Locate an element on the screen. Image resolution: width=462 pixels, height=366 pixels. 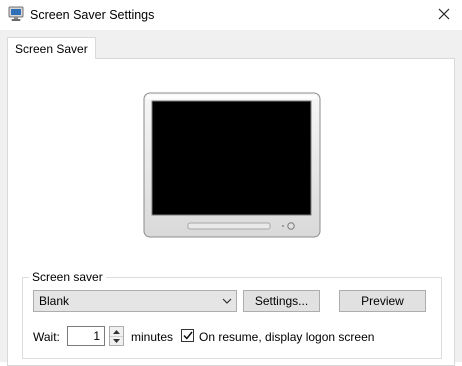
tab-label: Screen Saver is located at coordinates (51, 48).